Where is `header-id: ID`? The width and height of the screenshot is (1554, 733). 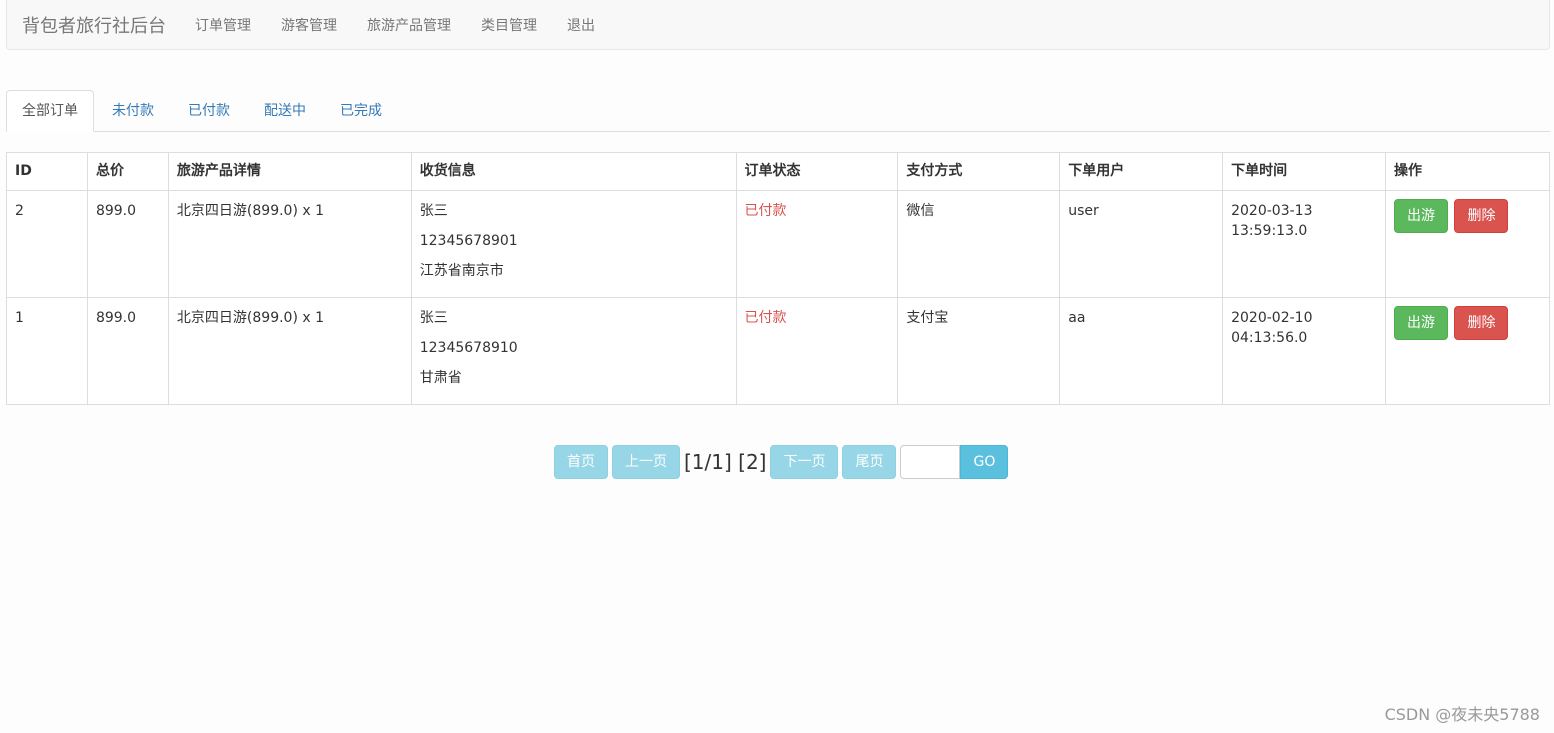 header-id: ID is located at coordinates (47, 171).